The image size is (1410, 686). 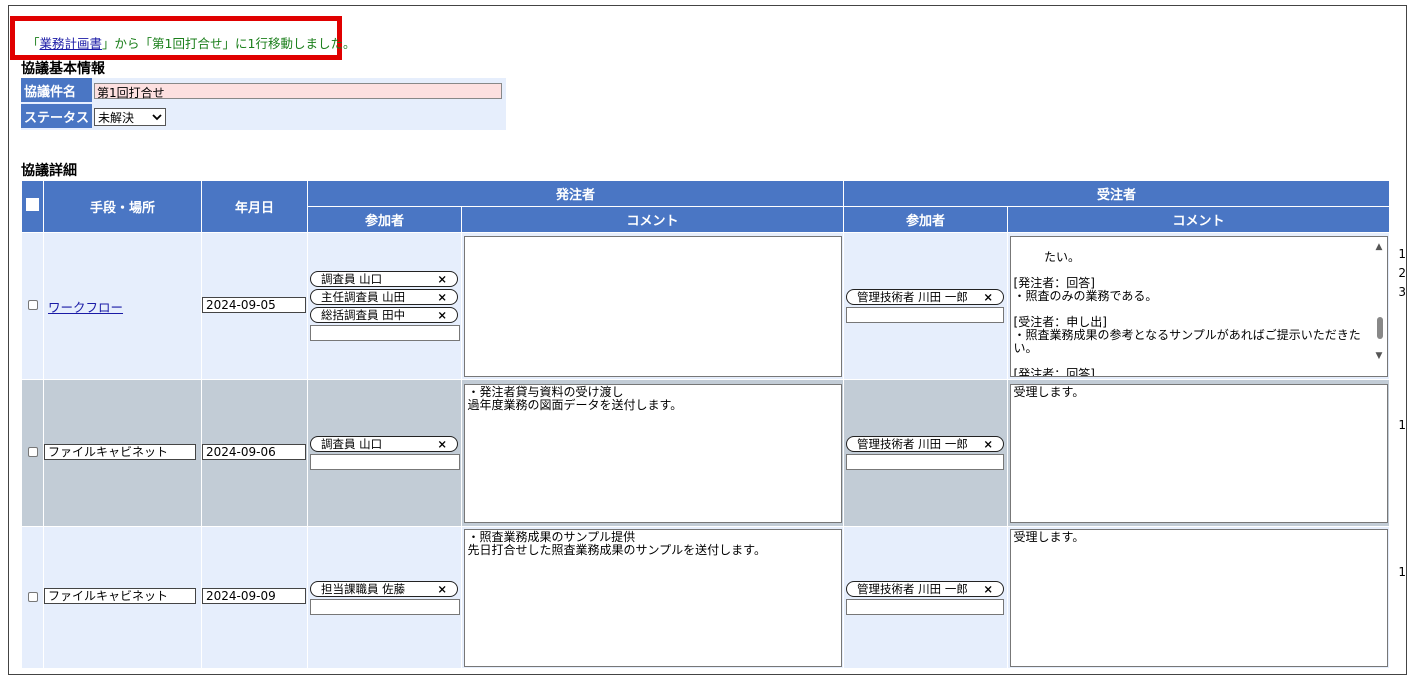 What do you see at coordinates (575, 193) in the screenshot?
I see `orderer-header: 発注者` at bounding box center [575, 193].